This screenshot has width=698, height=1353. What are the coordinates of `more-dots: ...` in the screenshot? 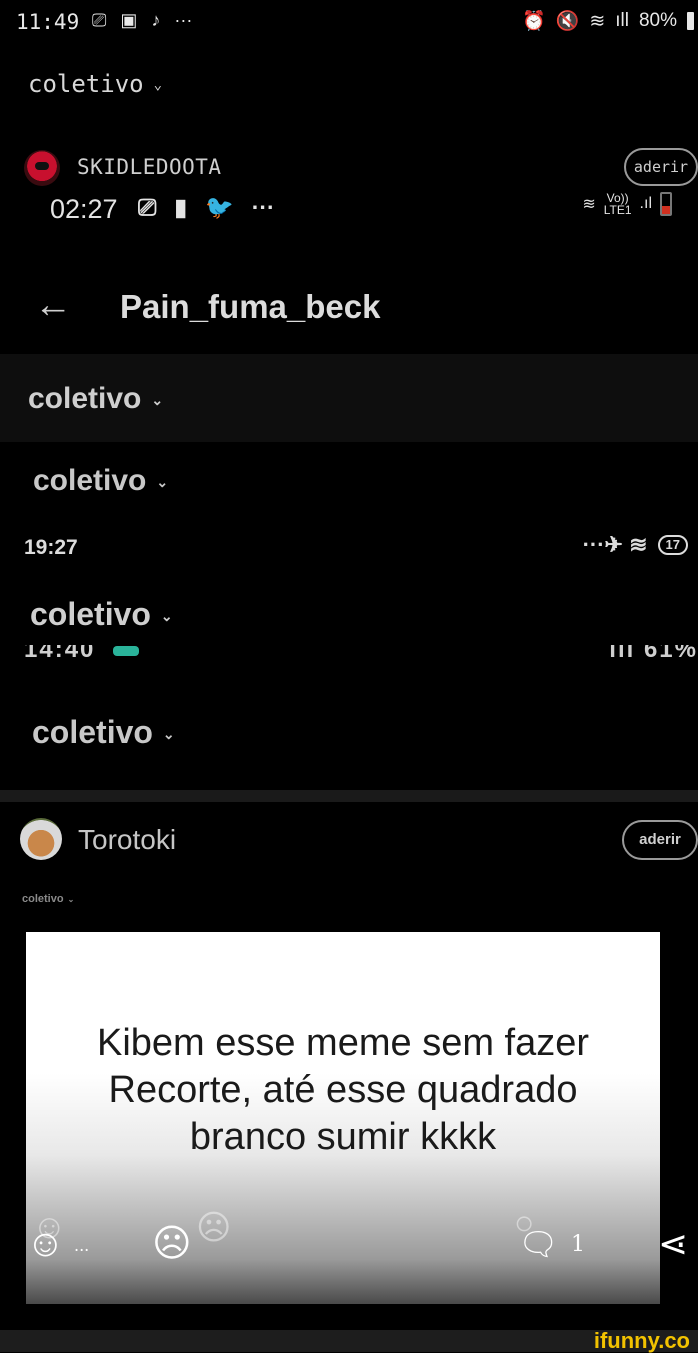 It's located at (81, 1245).